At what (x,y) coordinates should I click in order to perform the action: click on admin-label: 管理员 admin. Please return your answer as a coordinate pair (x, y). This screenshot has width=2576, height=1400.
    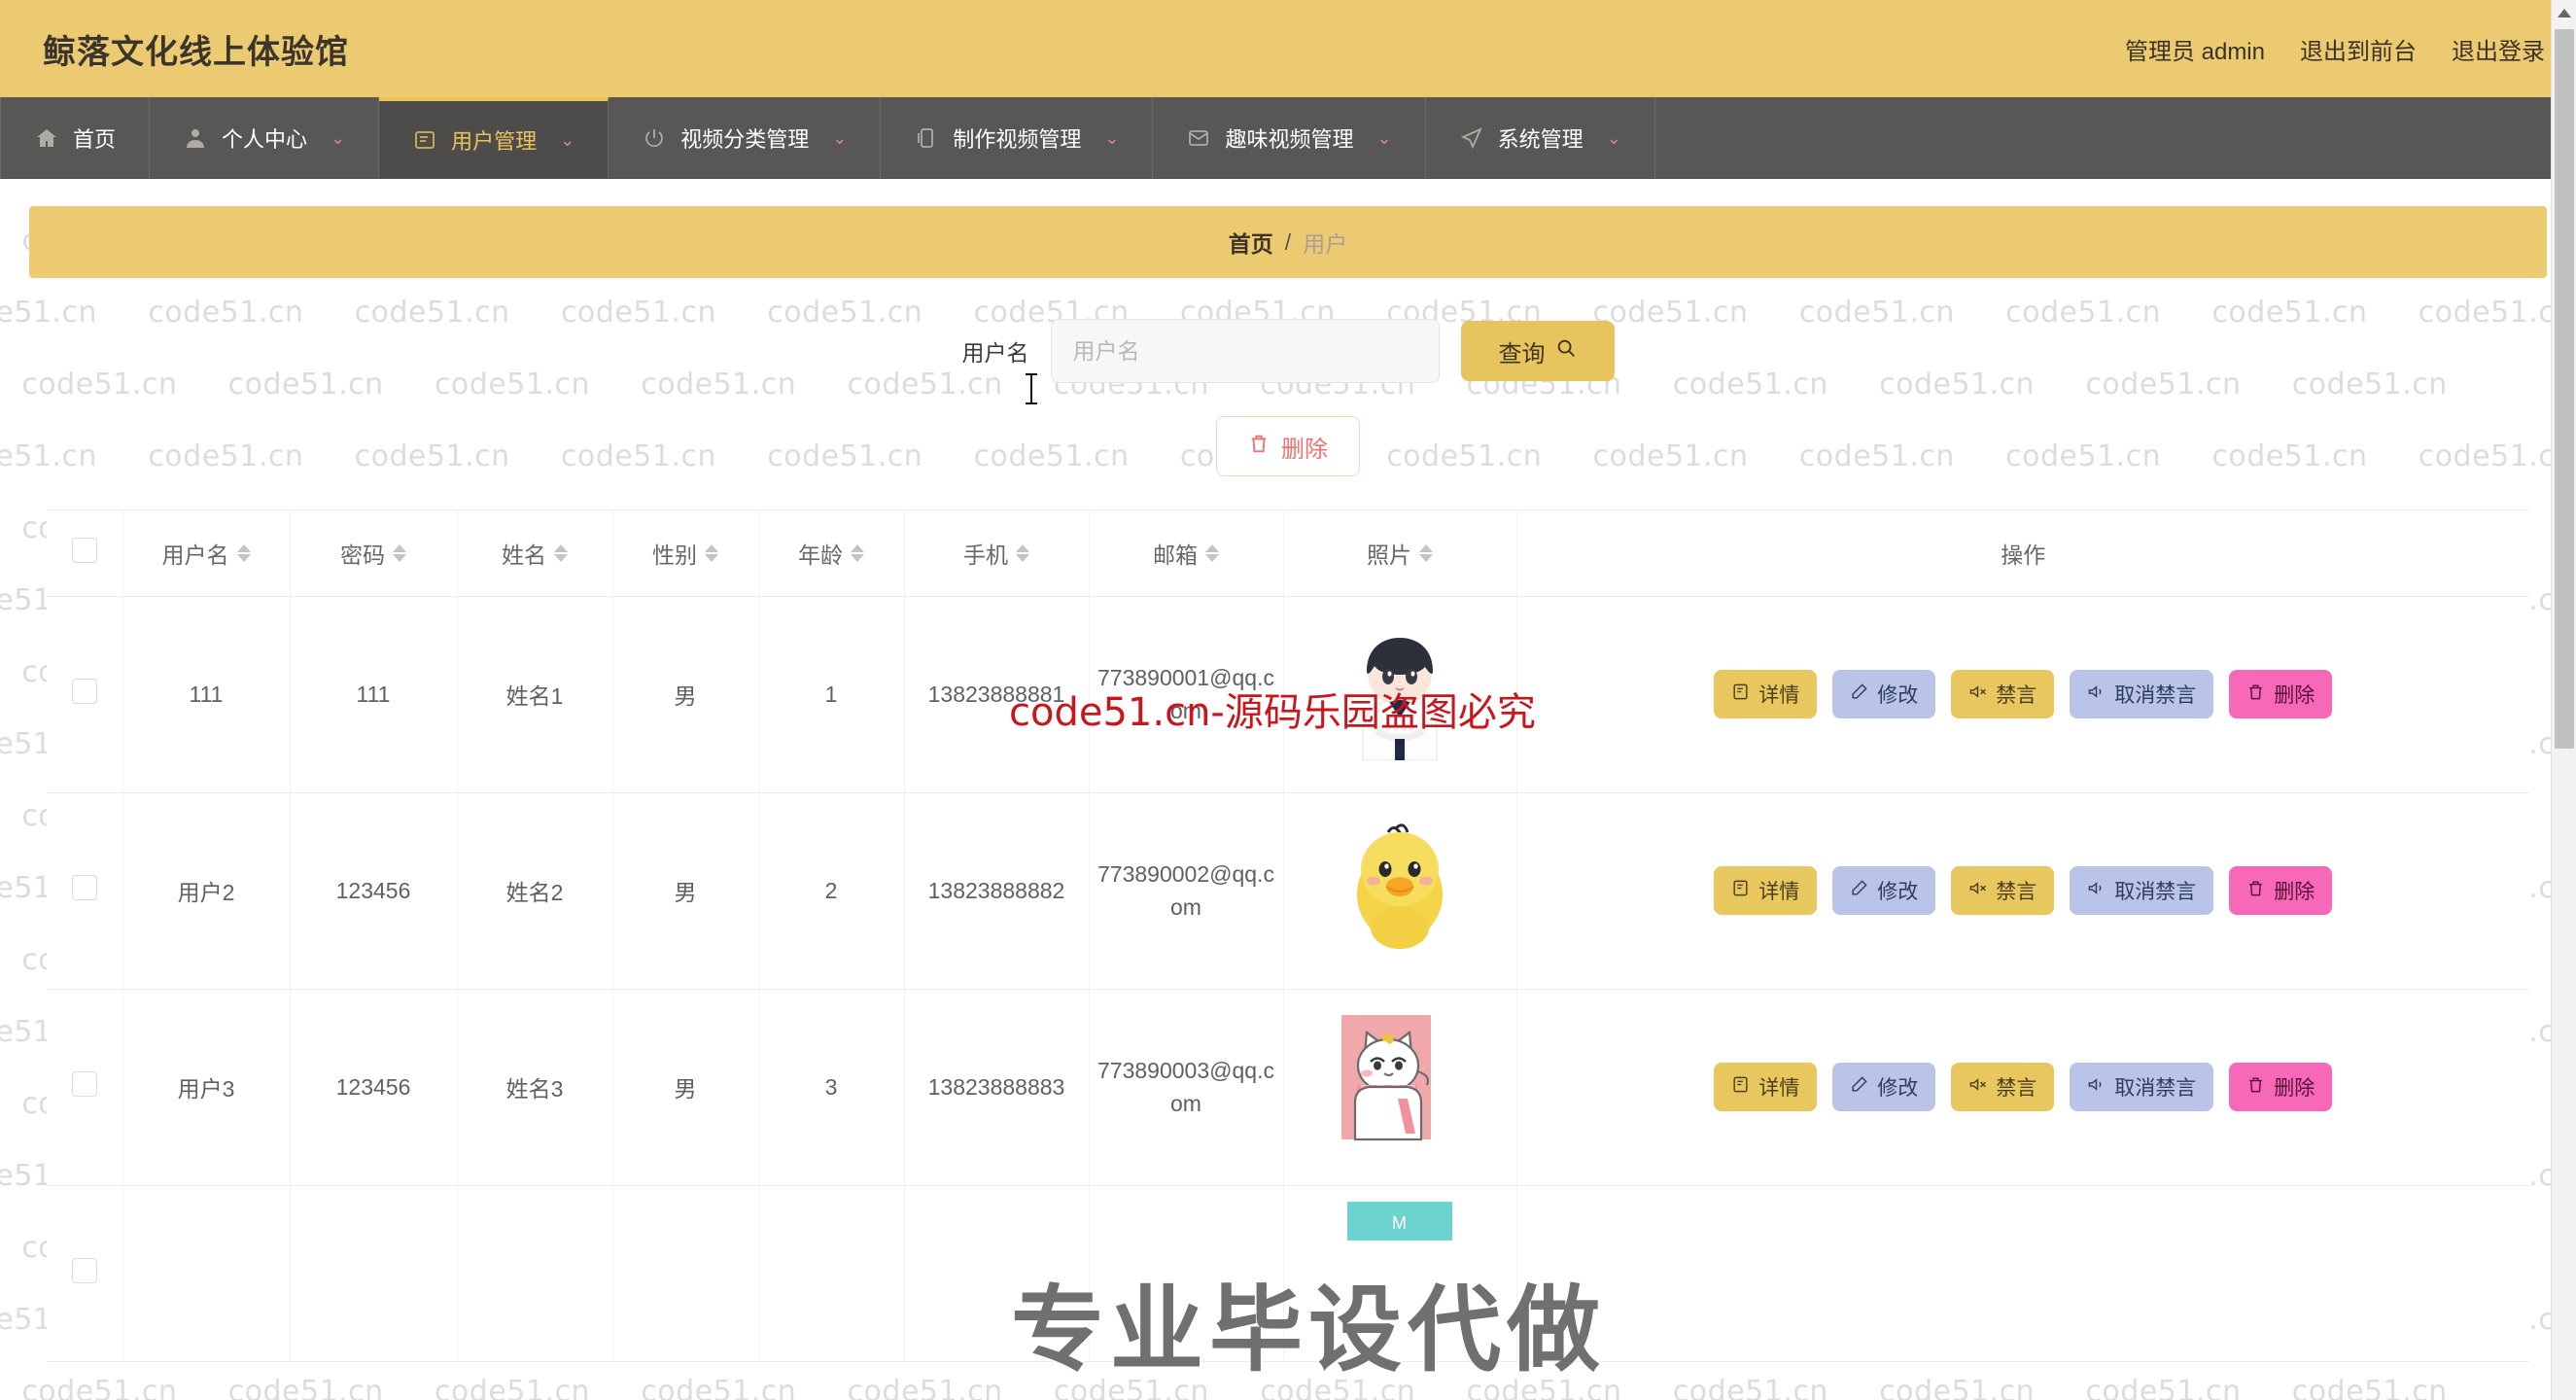
    Looking at the image, I should click on (2194, 51).